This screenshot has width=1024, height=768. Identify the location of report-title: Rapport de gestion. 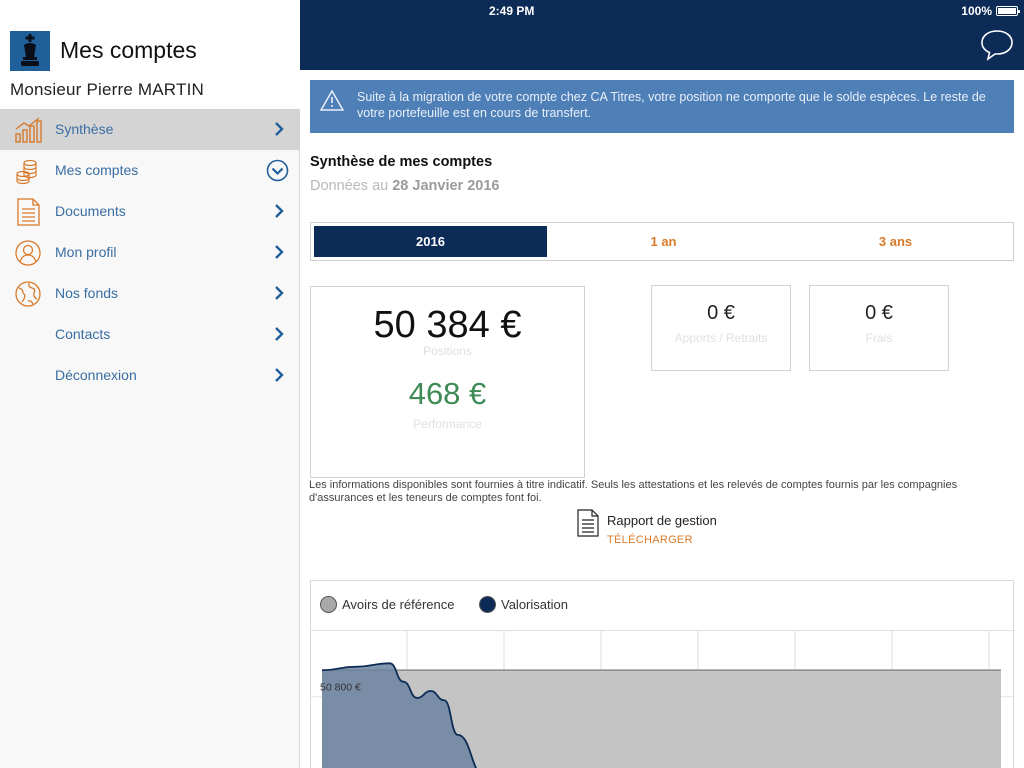
(662, 520).